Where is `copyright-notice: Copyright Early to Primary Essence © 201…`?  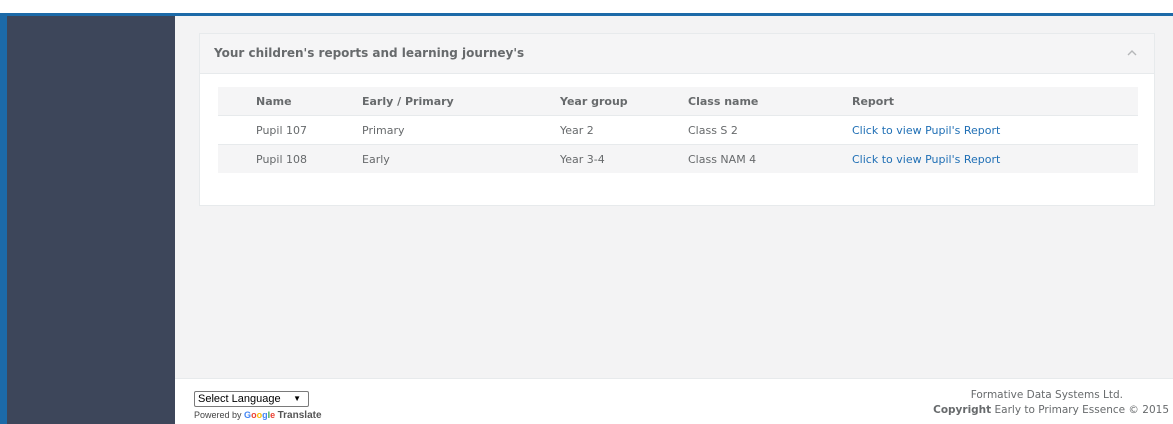 copyright-notice: Copyright Early to Primary Essence © 201… is located at coordinates (1051, 410).